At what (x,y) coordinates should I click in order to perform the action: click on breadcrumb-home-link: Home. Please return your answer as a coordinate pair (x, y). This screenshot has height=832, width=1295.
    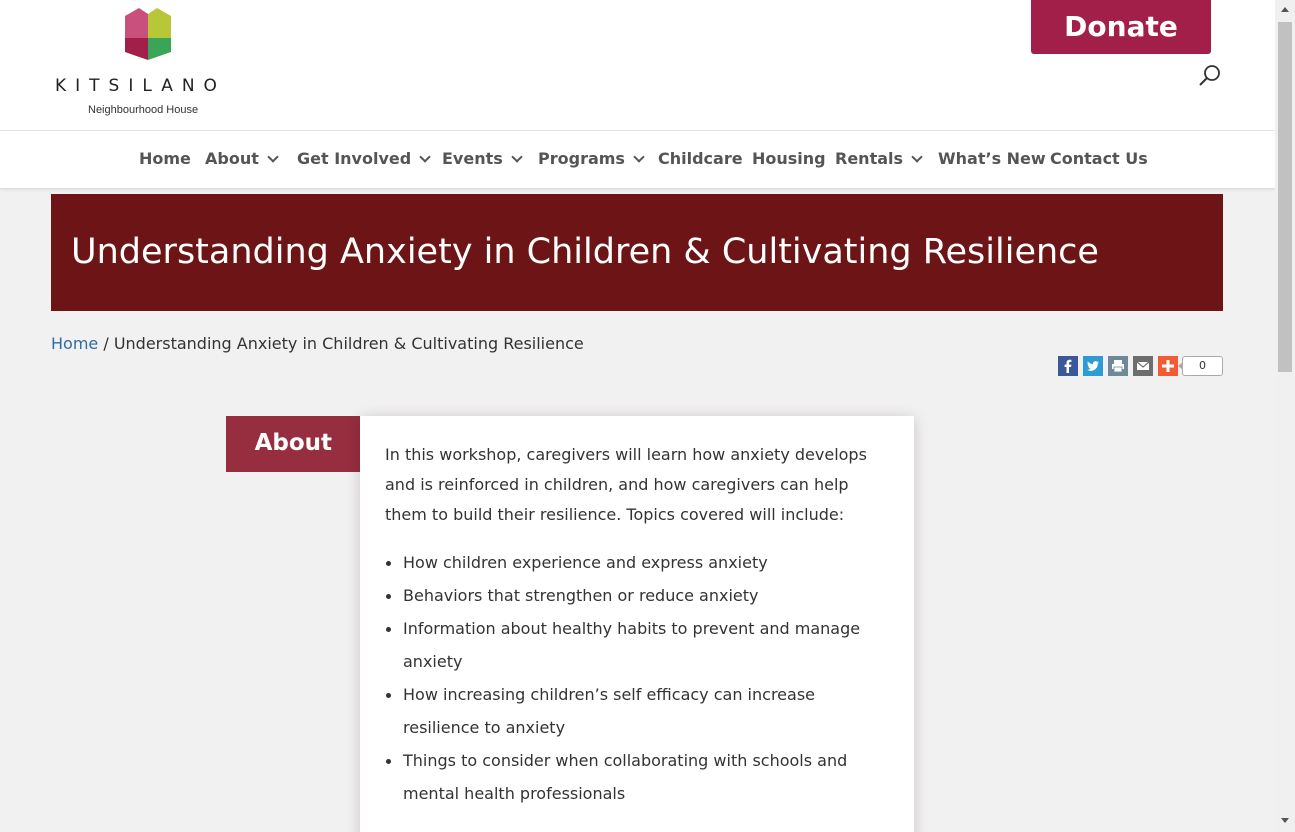
    Looking at the image, I should click on (74, 343).